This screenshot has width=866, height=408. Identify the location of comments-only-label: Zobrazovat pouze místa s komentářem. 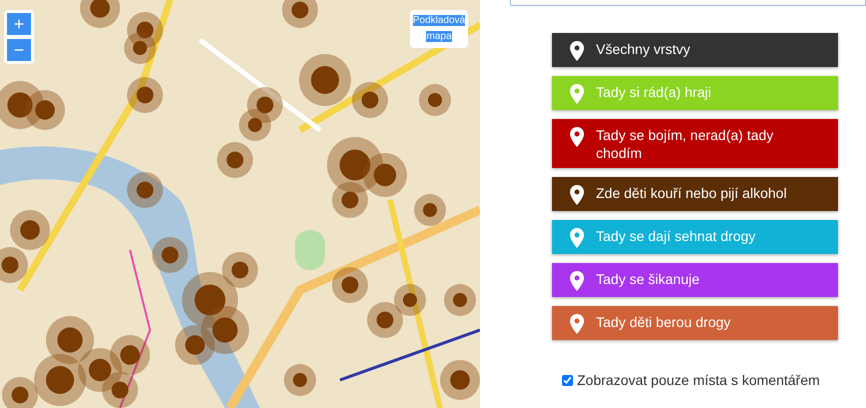
(698, 380).